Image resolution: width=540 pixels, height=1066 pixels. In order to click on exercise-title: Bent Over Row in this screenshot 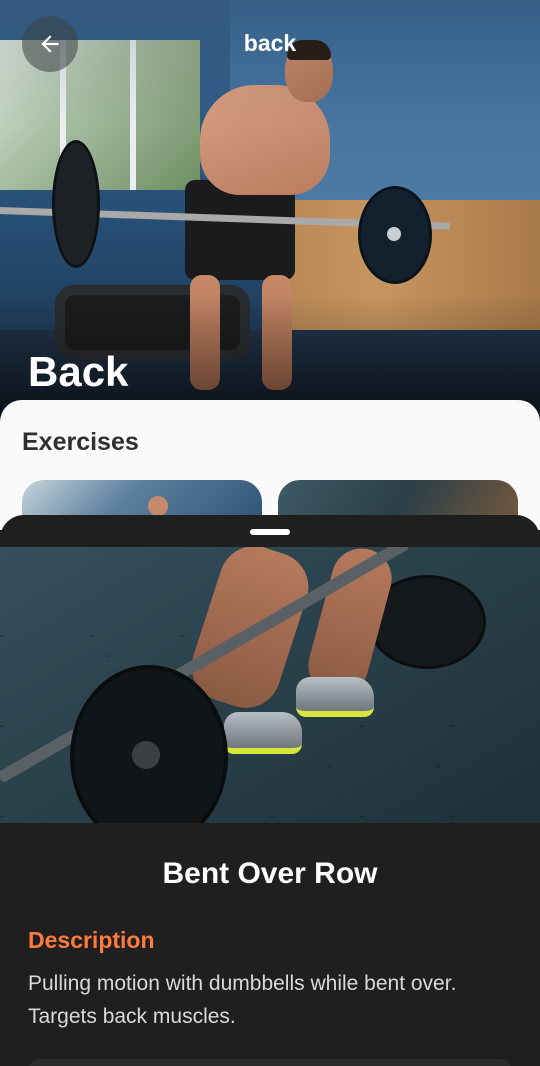, I will do `click(270, 873)`.